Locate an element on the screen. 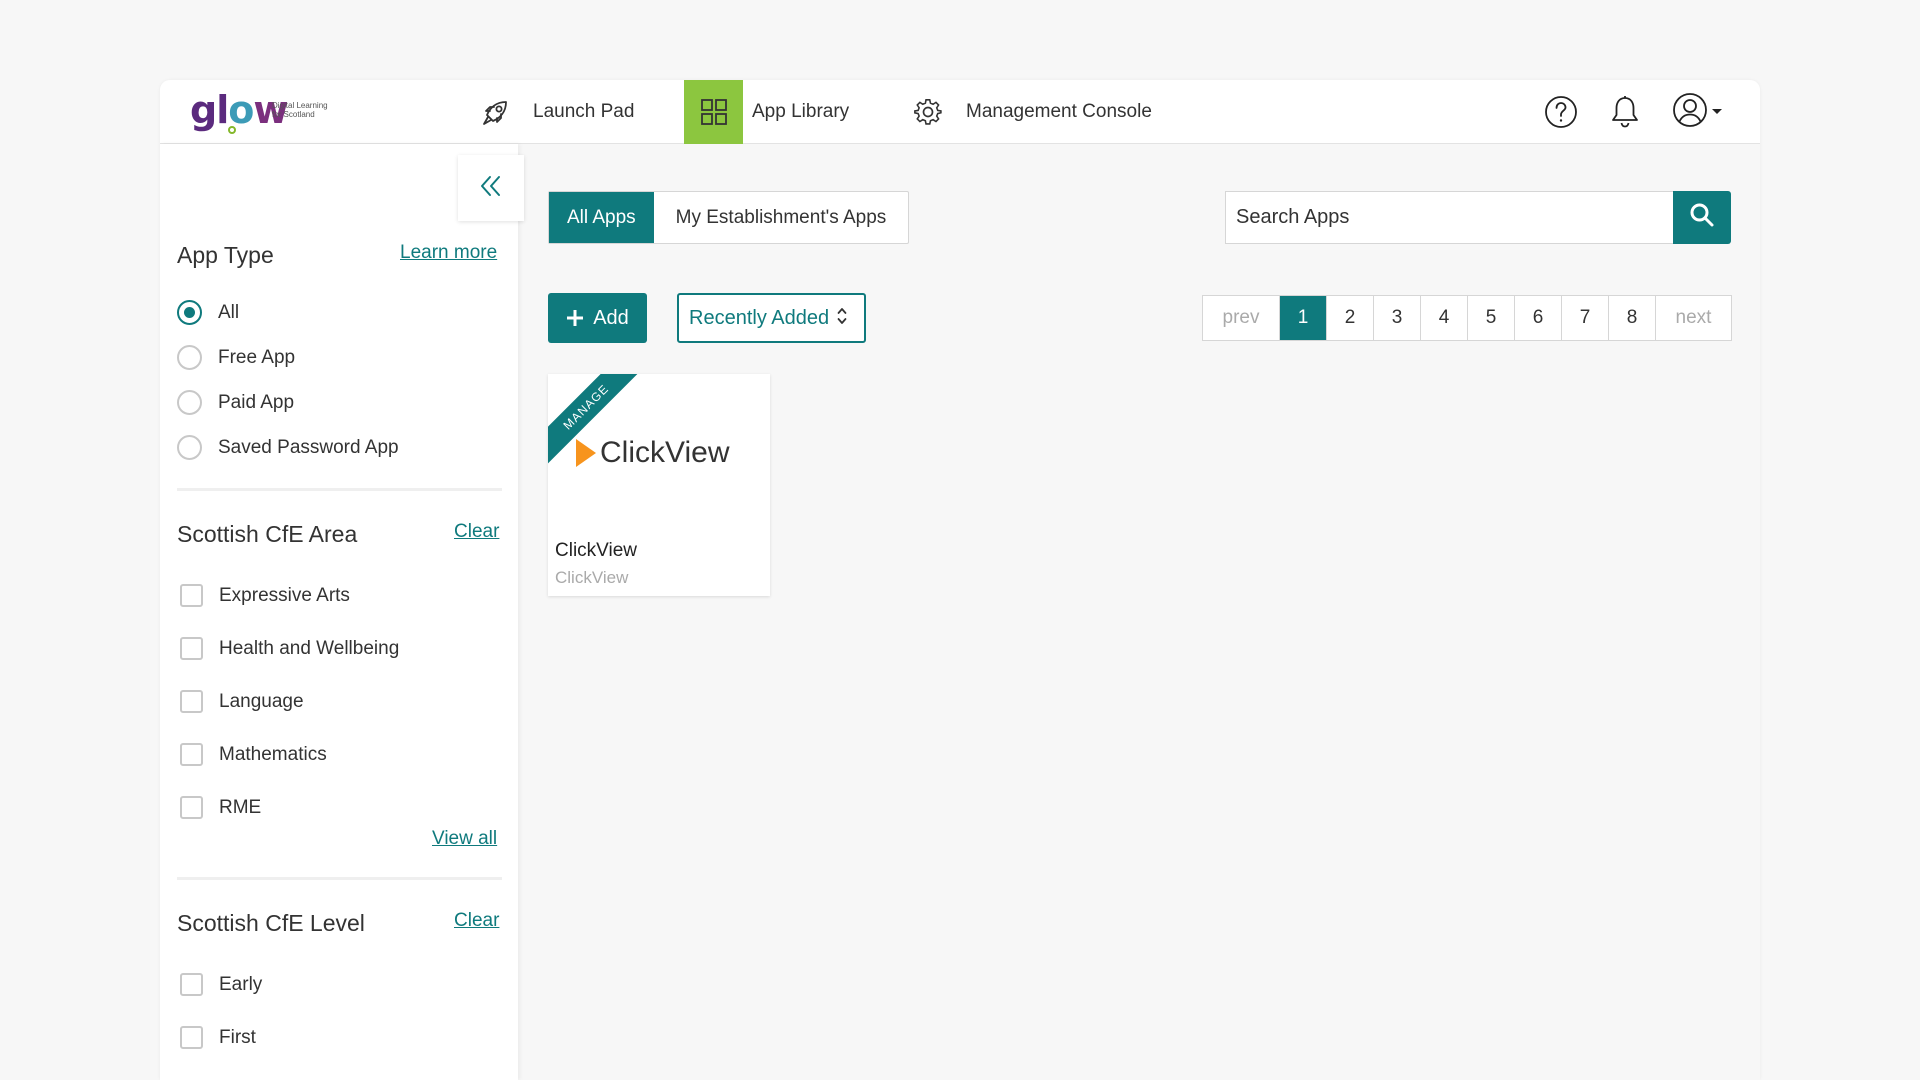 Image resolution: width=1920 pixels, height=1080 pixels. checkbox-mathematics: Mathematics is located at coordinates (252, 754).